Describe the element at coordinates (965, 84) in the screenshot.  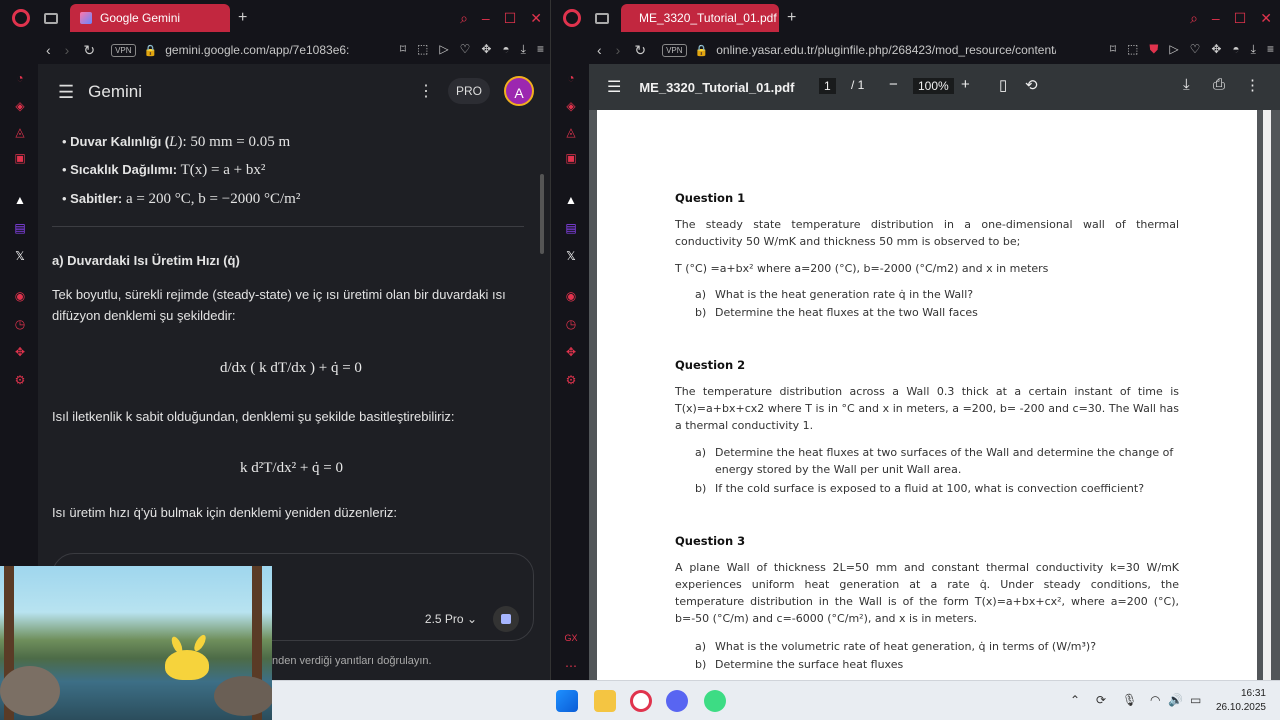
I see `zoom-in-button: +` at that location.